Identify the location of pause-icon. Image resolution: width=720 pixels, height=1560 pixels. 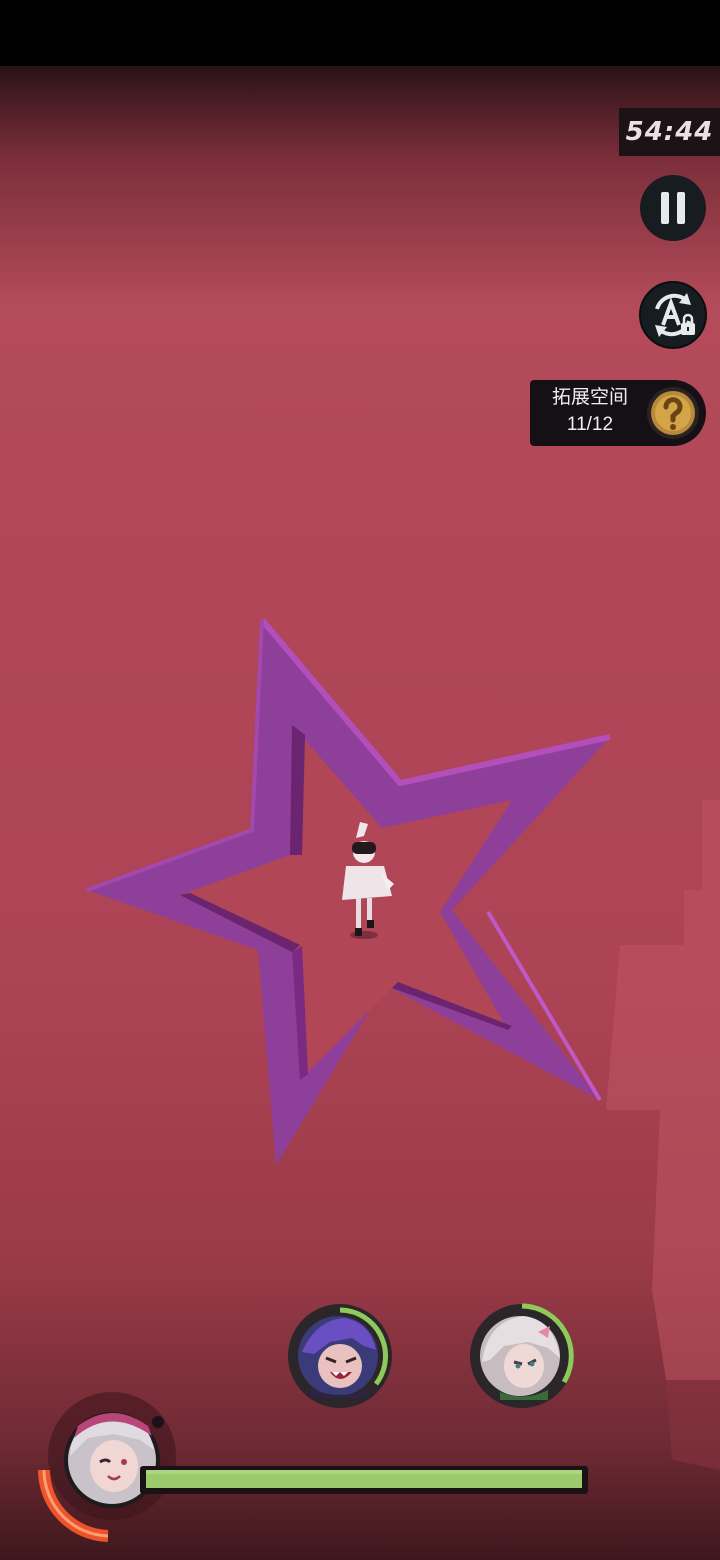
(673, 208).